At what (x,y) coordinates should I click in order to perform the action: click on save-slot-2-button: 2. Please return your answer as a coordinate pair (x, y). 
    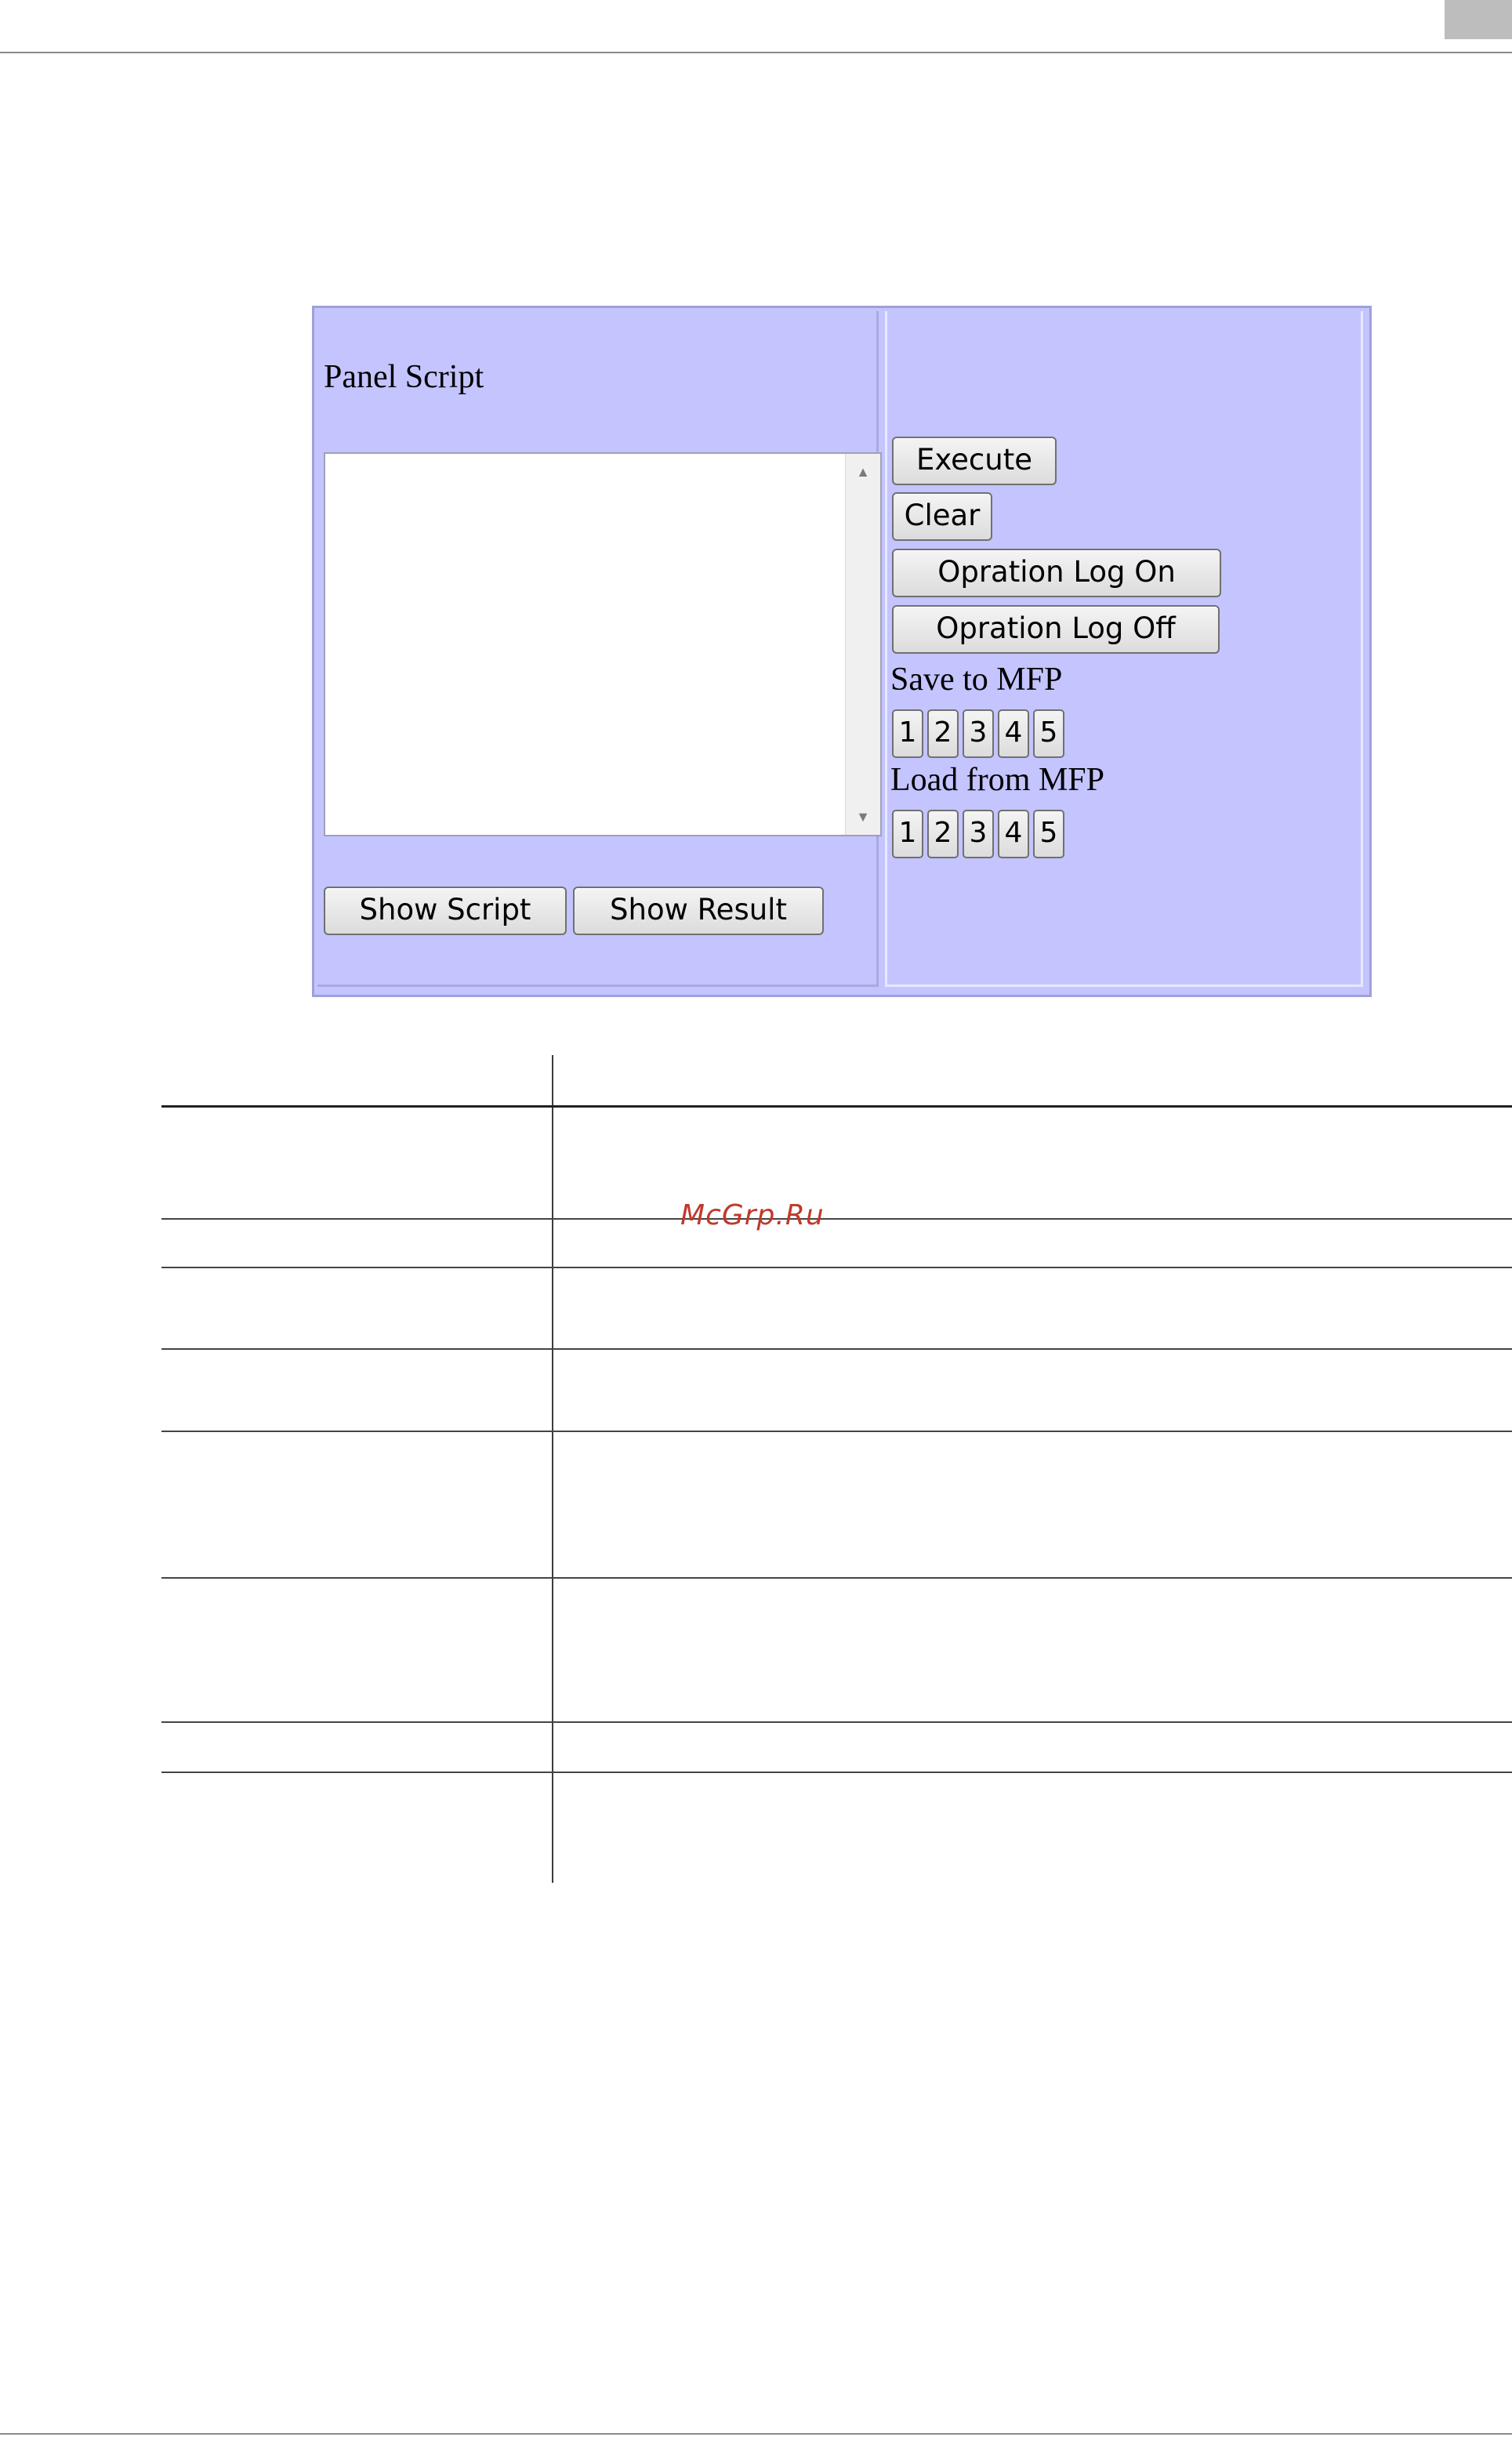
    Looking at the image, I should click on (943, 733).